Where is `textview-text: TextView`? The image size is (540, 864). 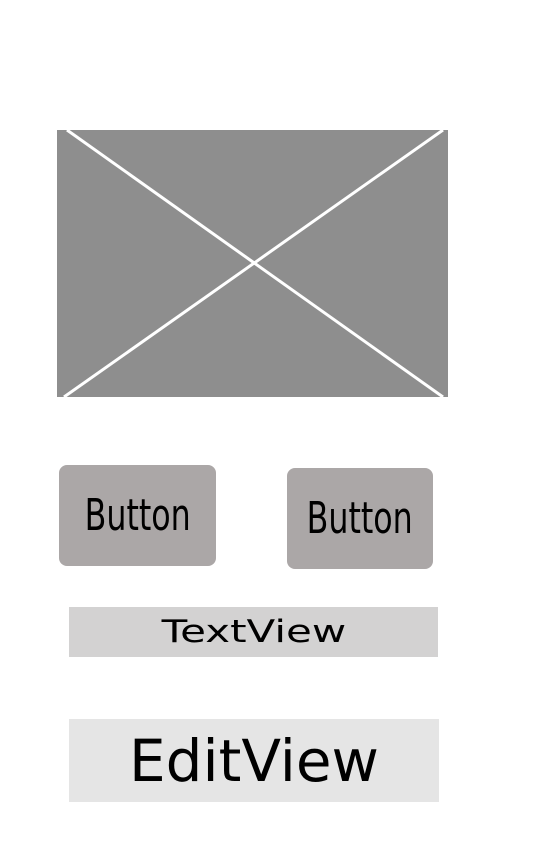 textview-text: TextView is located at coordinates (253, 632).